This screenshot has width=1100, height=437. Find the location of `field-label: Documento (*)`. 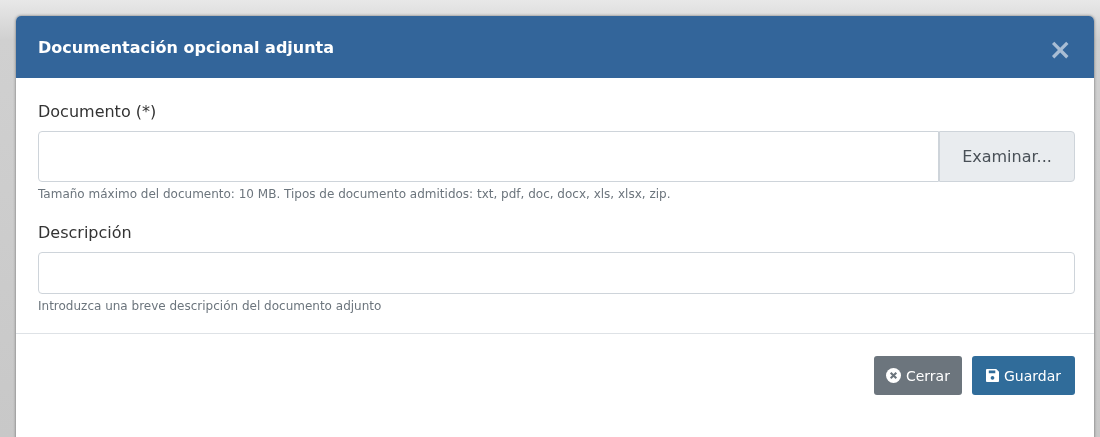

field-label: Documento (*) is located at coordinates (98, 111).